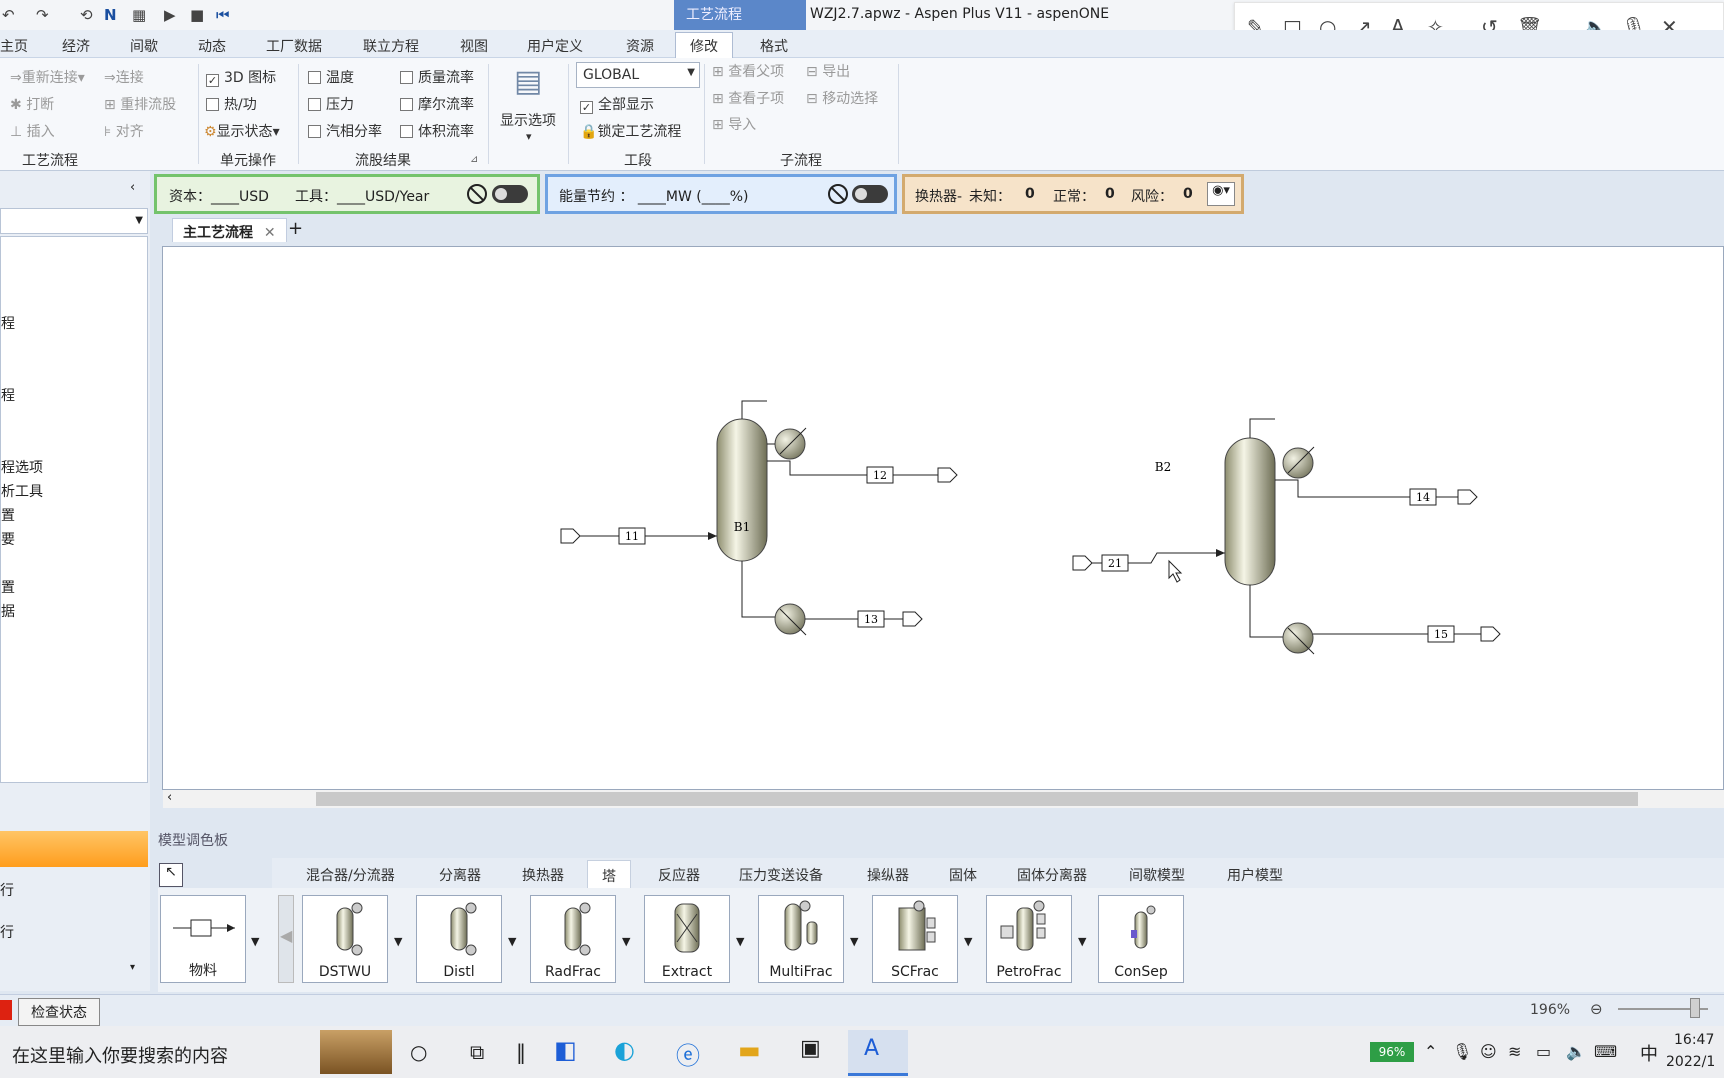  I want to click on ime-indicator: 中, so click(1649, 1053).